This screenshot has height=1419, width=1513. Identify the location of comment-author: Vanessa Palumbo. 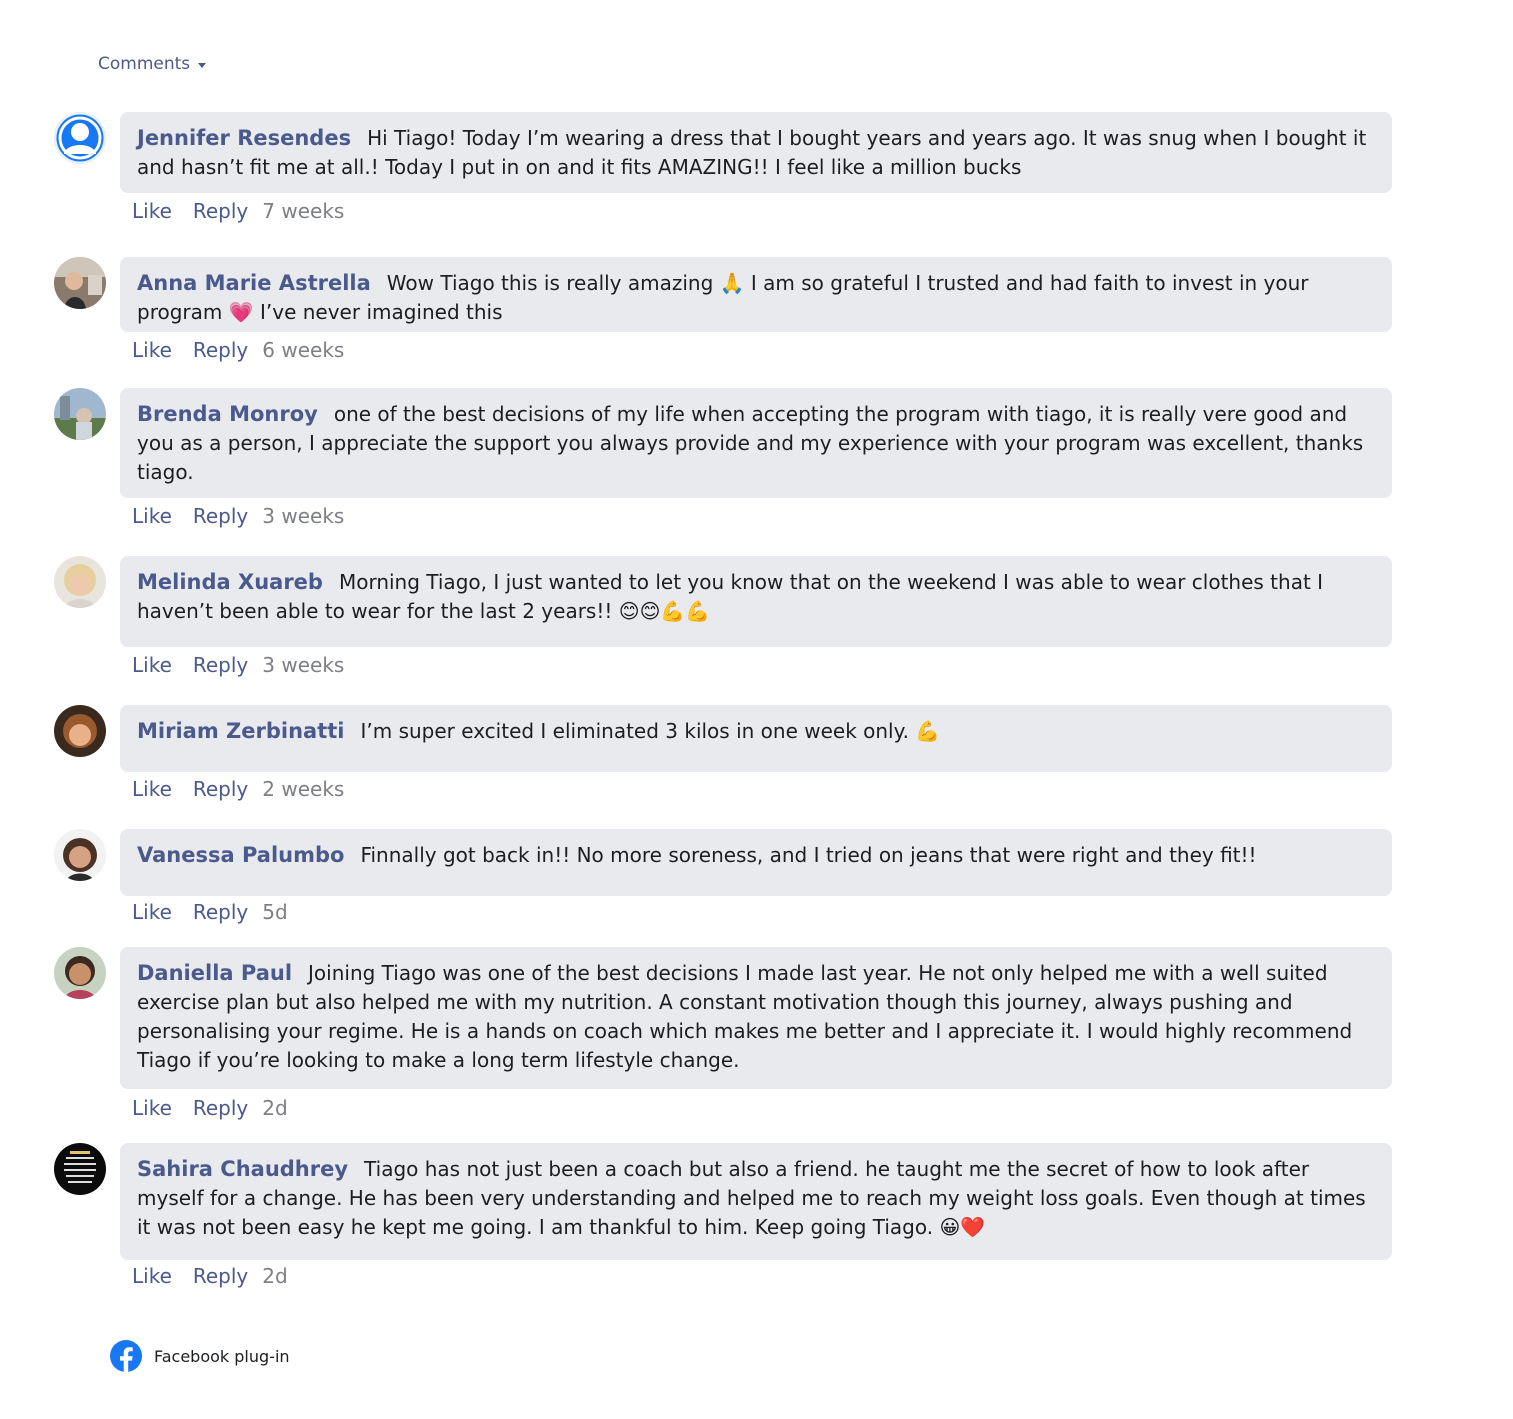
(240, 855).